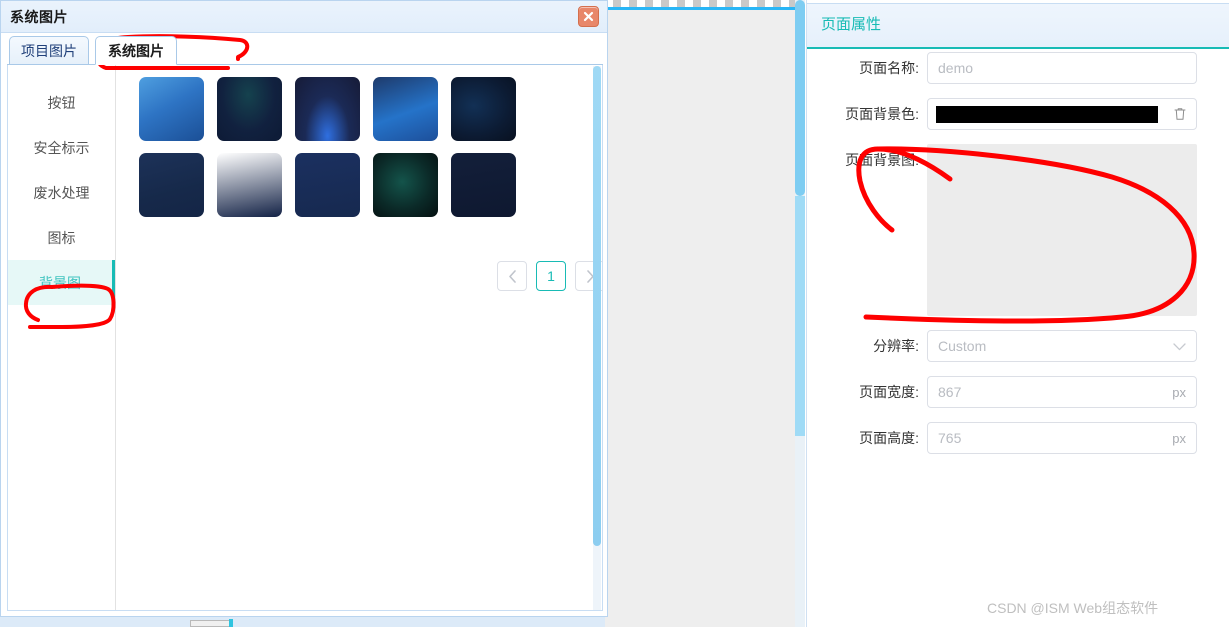 The height and width of the screenshot is (627, 1229). Describe the element at coordinates (483, 109) in the screenshot. I see `image-thumbnail-circuit-dark-blue` at that location.